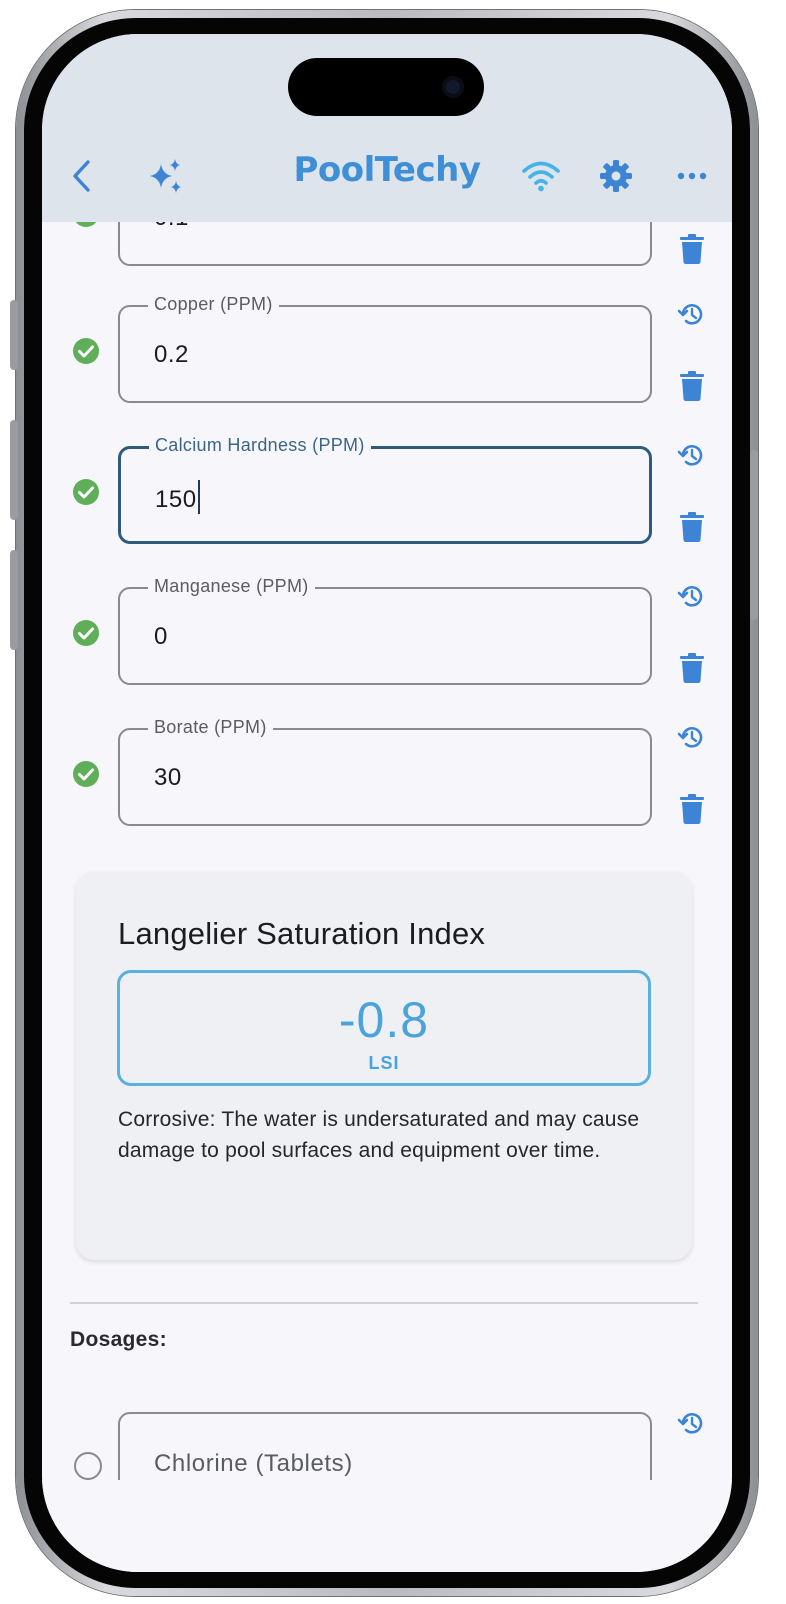  What do you see at coordinates (260, 445) in the screenshot?
I see `field-label: Calcium Hardness (PPM)` at bounding box center [260, 445].